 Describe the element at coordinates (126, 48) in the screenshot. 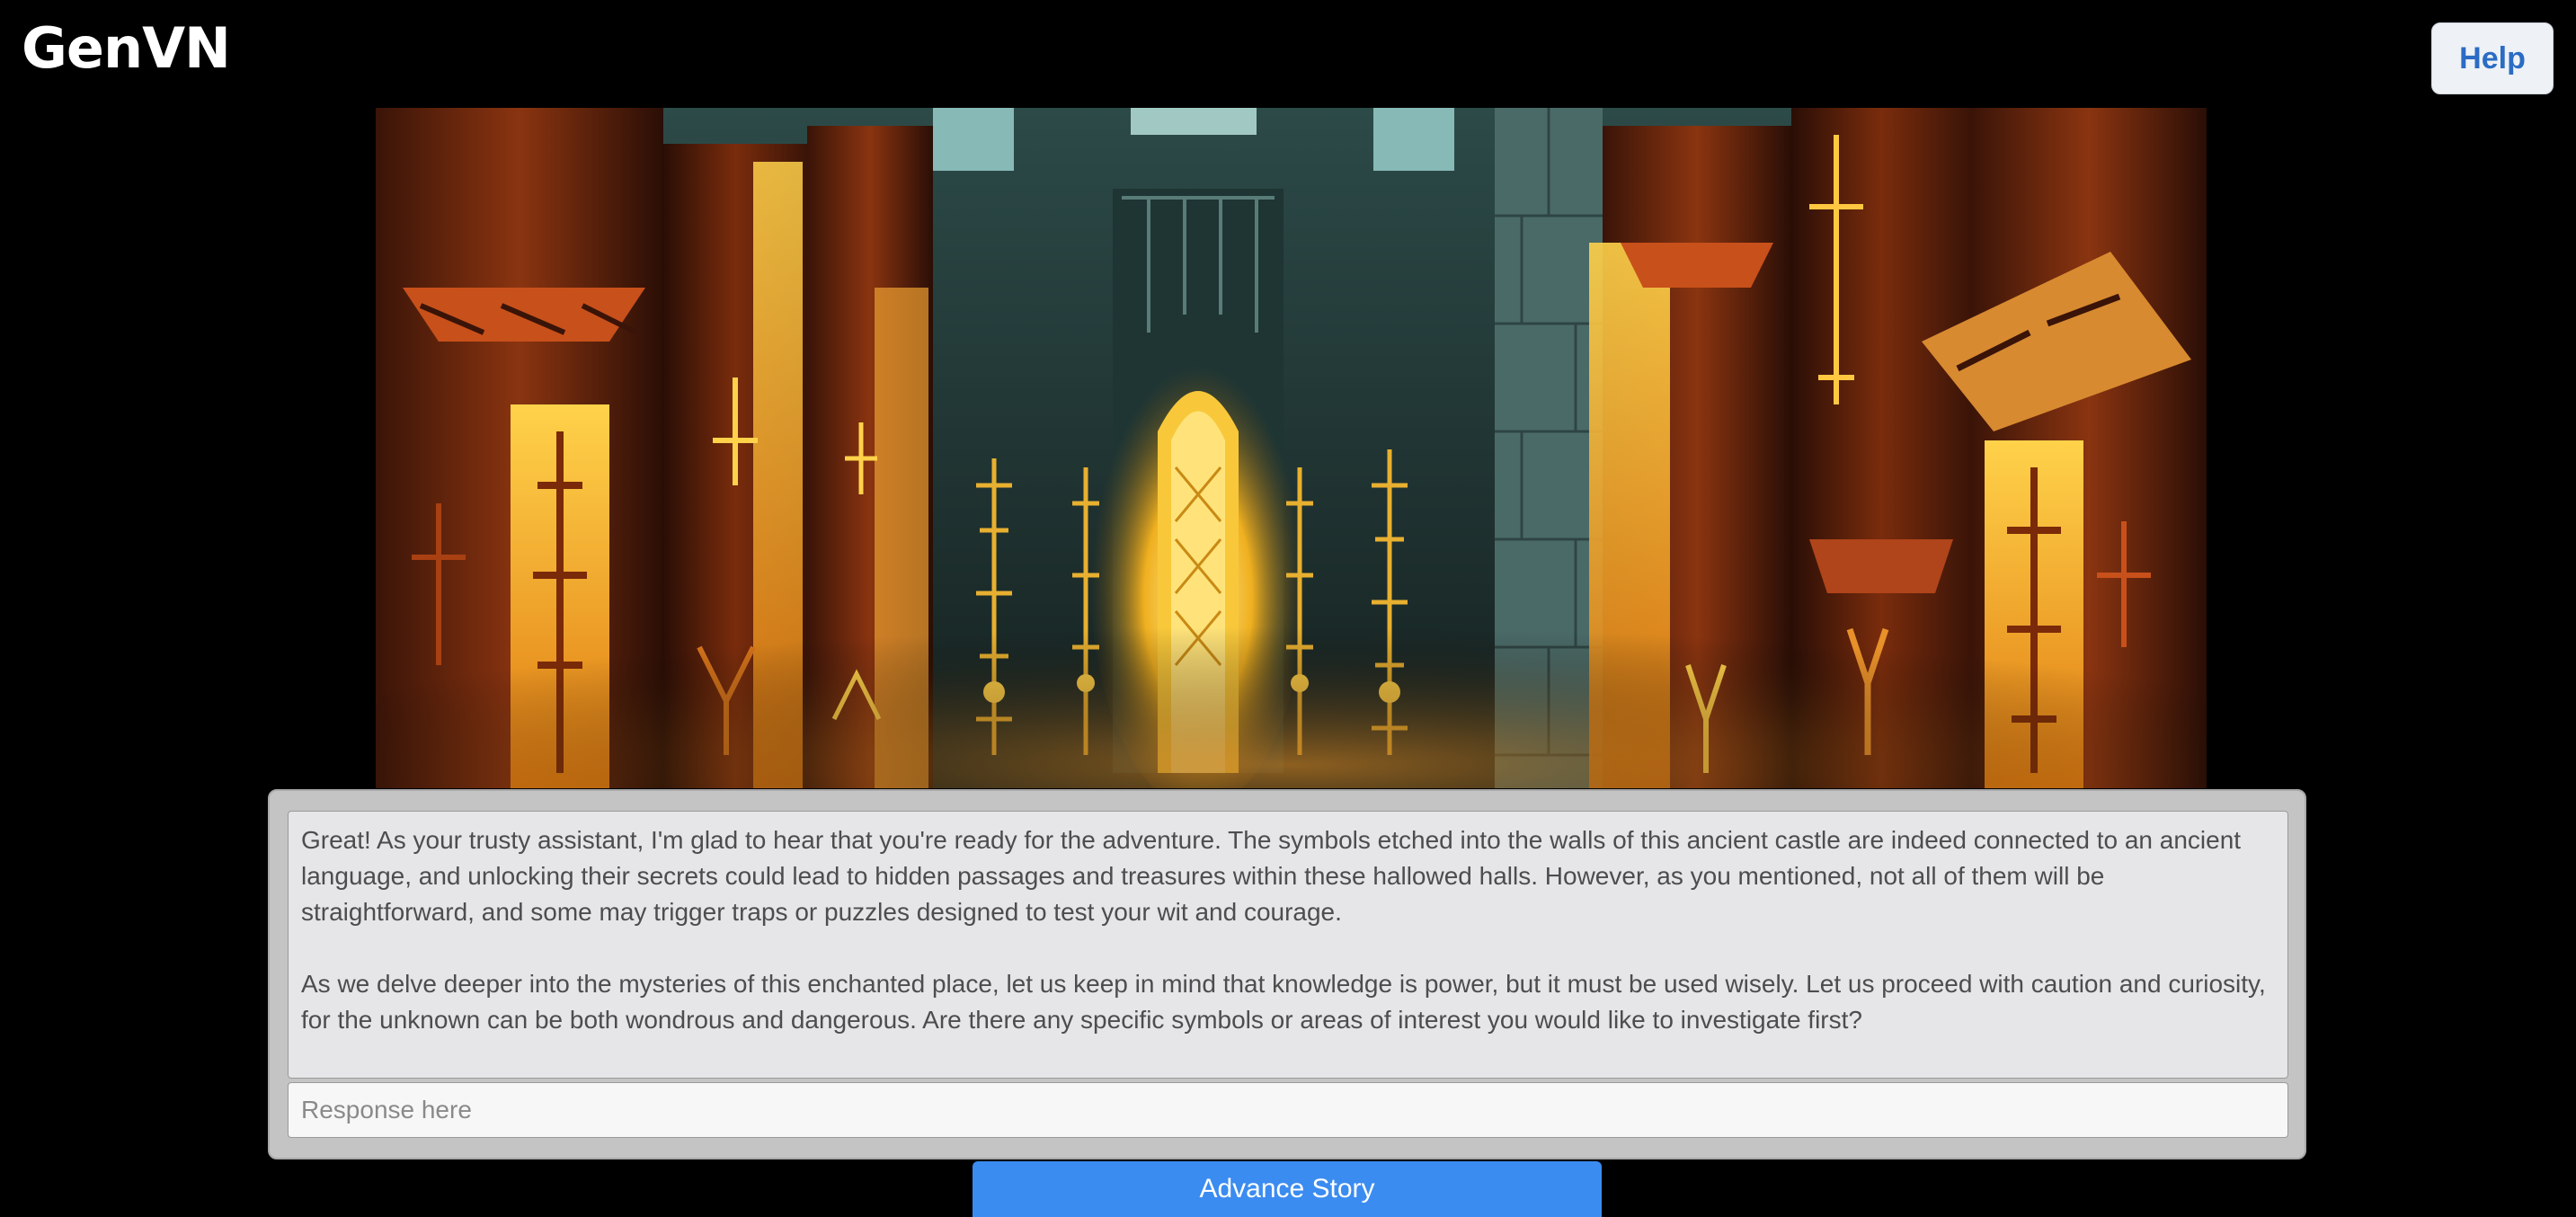

I see `app-title: GenVN` at that location.